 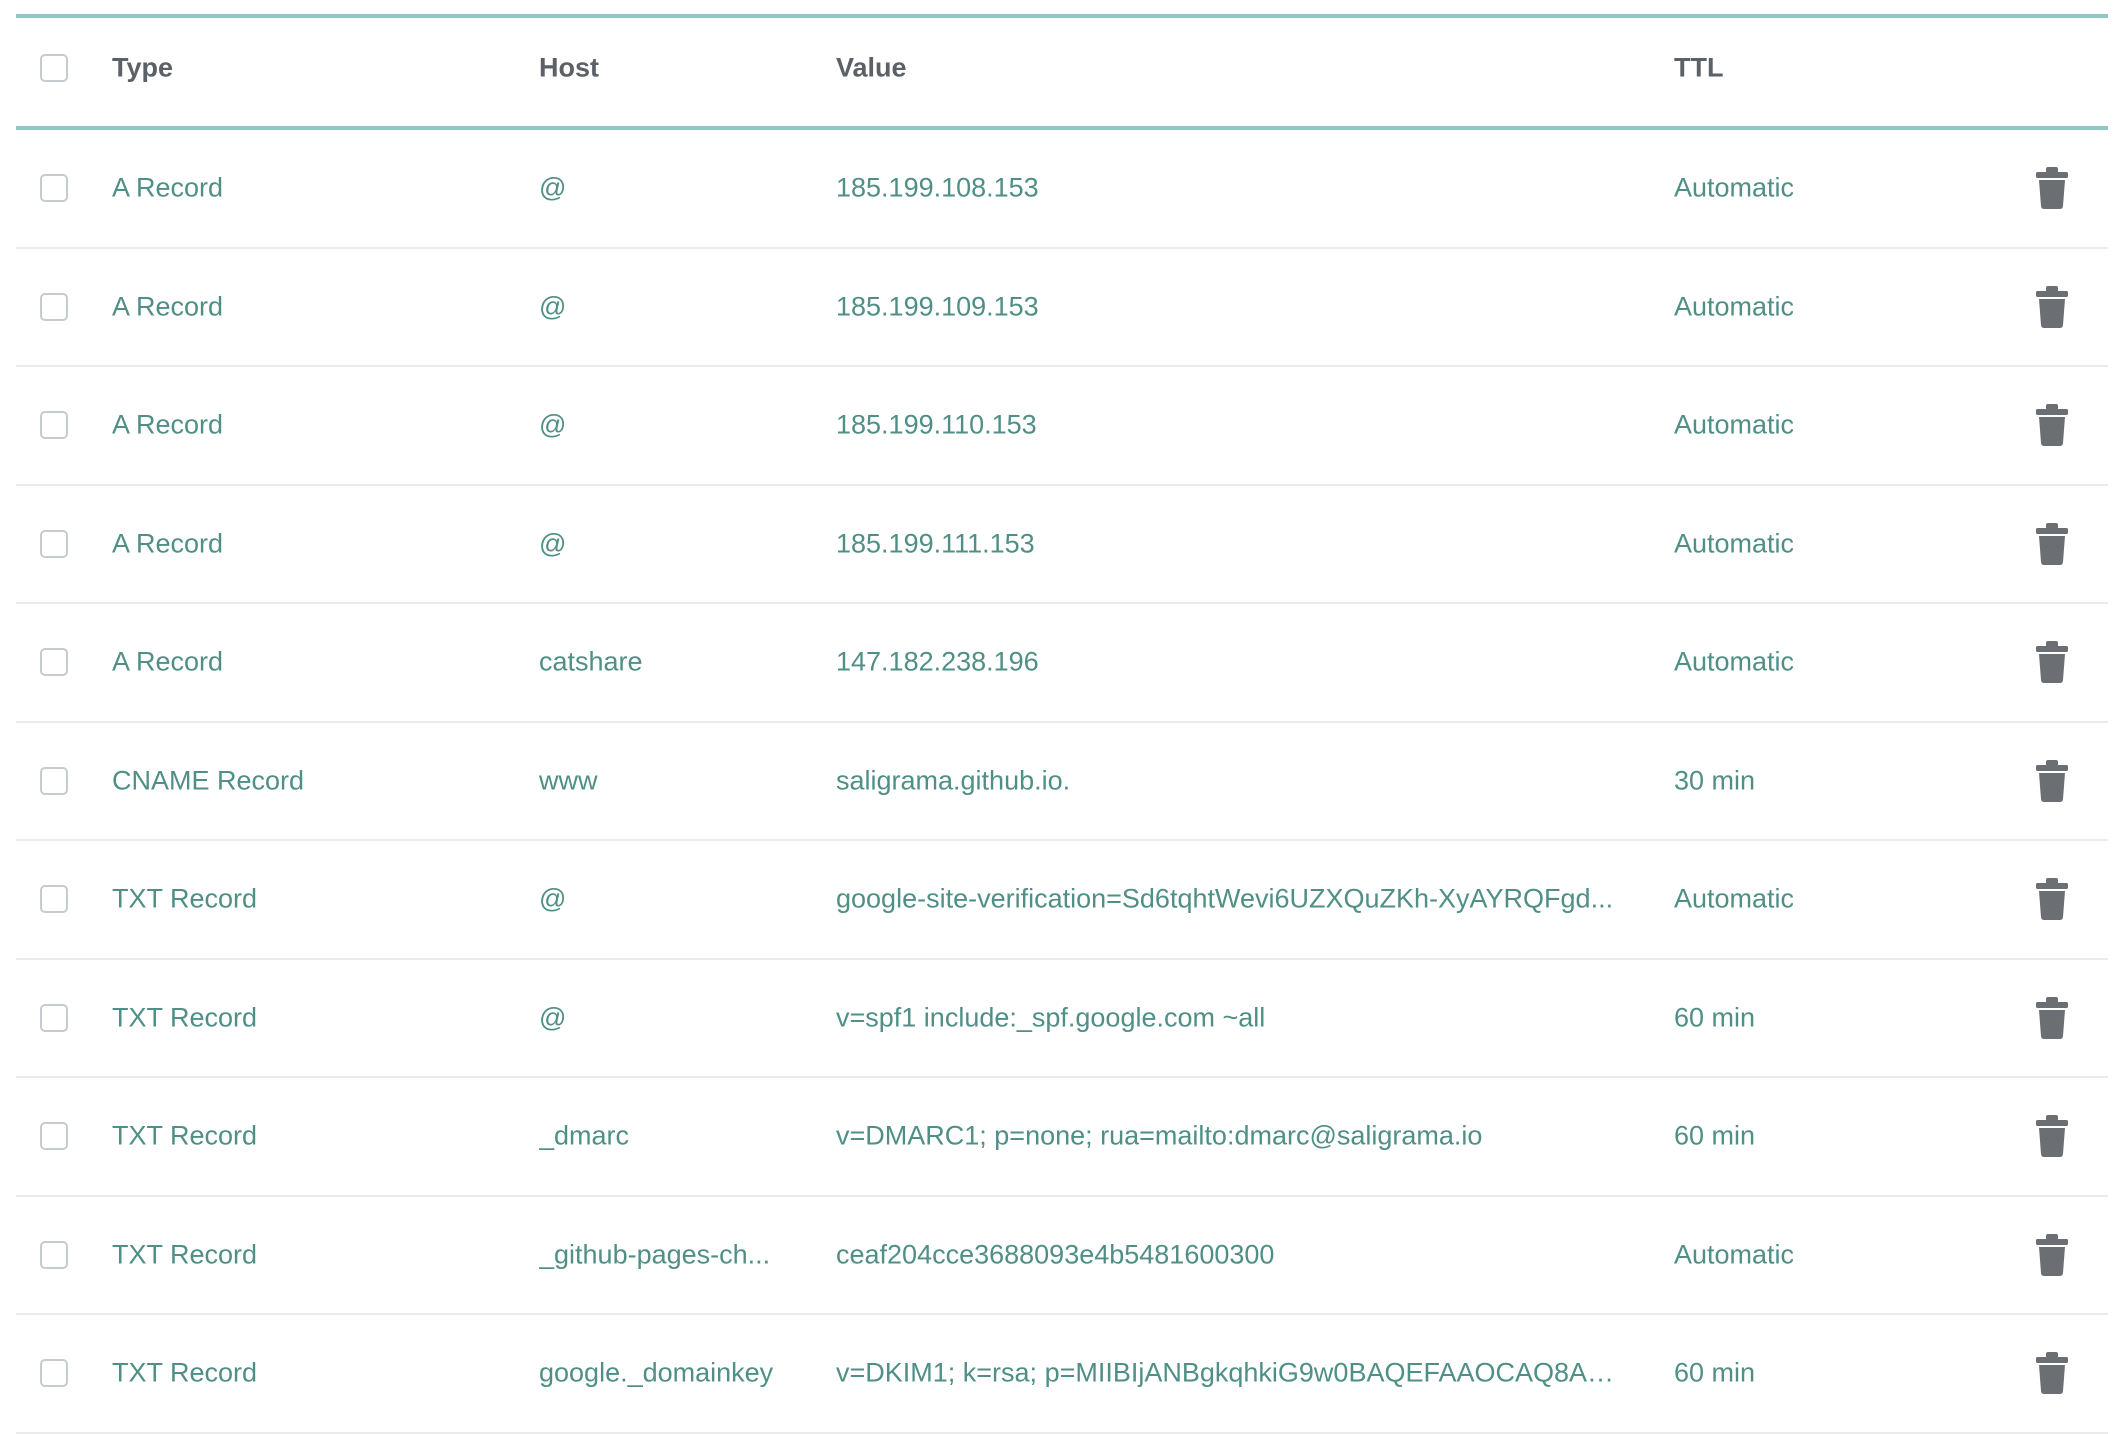 What do you see at coordinates (937, 306) in the screenshot?
I see `record-value: 185.199.109.153` at bounding box center [937, 306].